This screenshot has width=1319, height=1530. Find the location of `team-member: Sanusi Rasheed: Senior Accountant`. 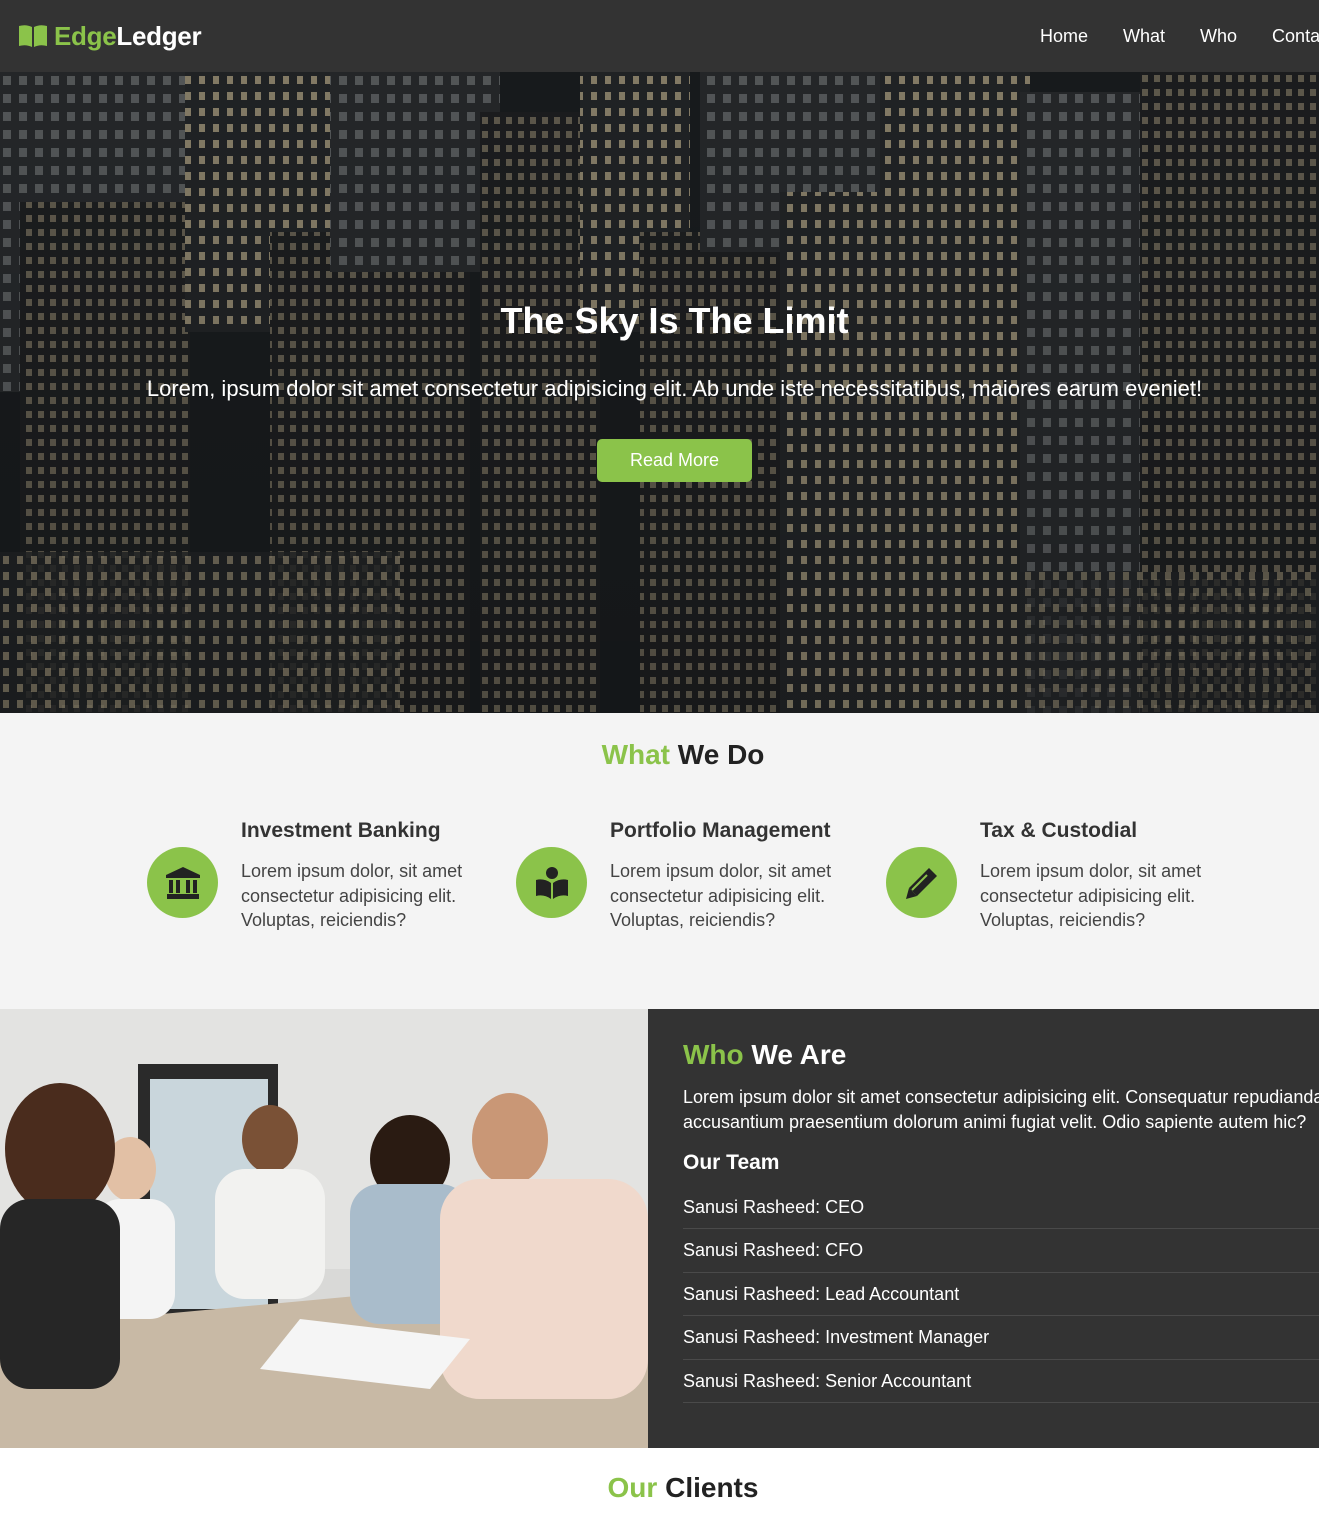

team-member: Sanusi Rasheed: Senior Accountant is located at coordinates (1001, 1381).